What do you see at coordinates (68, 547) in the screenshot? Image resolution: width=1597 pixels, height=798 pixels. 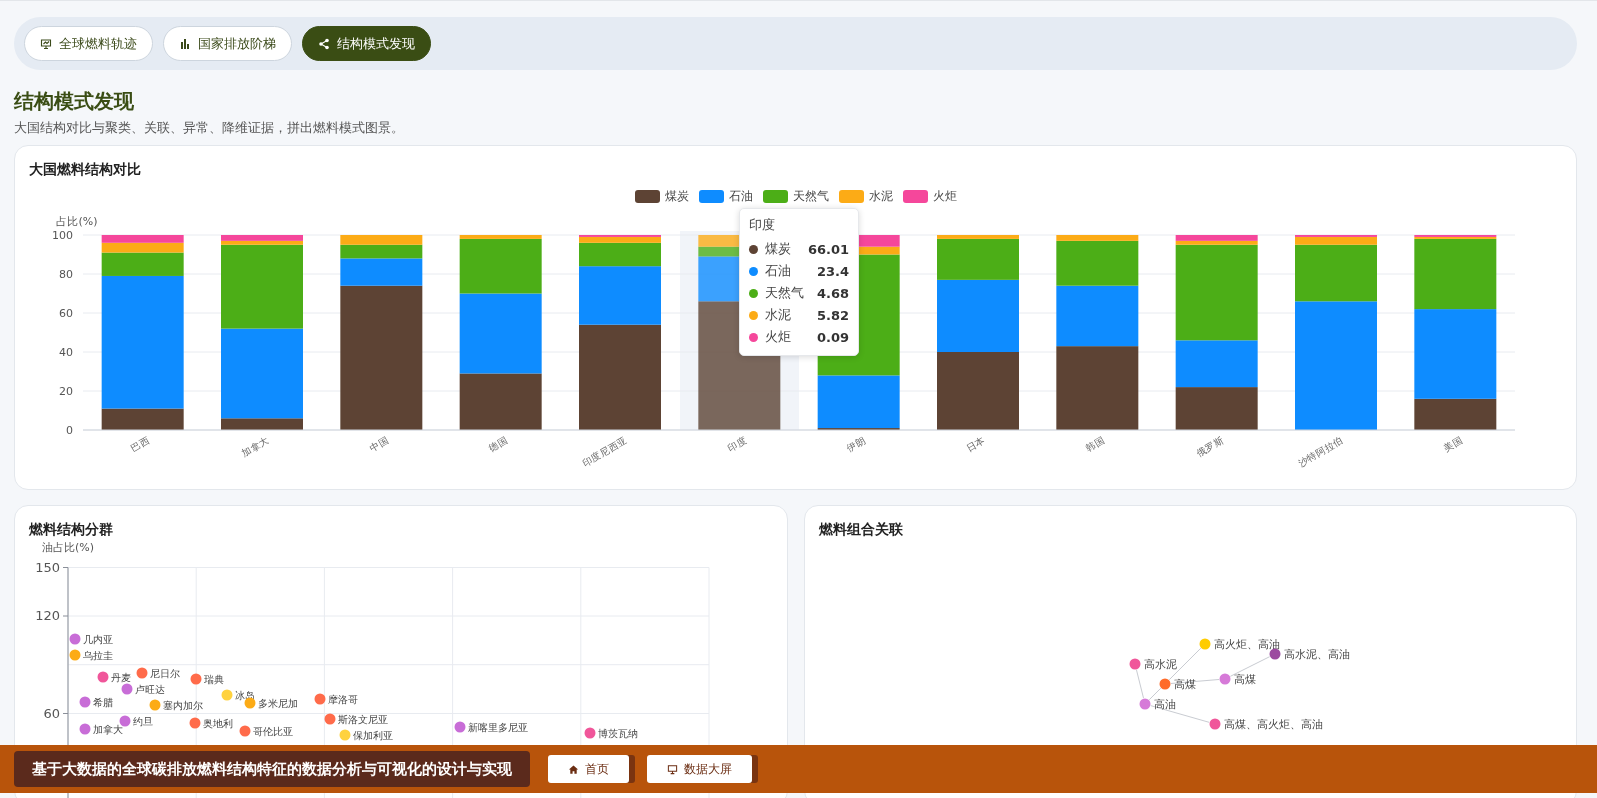 I see `axis-title: 油占比(%)` at bounding box center [68, 547].